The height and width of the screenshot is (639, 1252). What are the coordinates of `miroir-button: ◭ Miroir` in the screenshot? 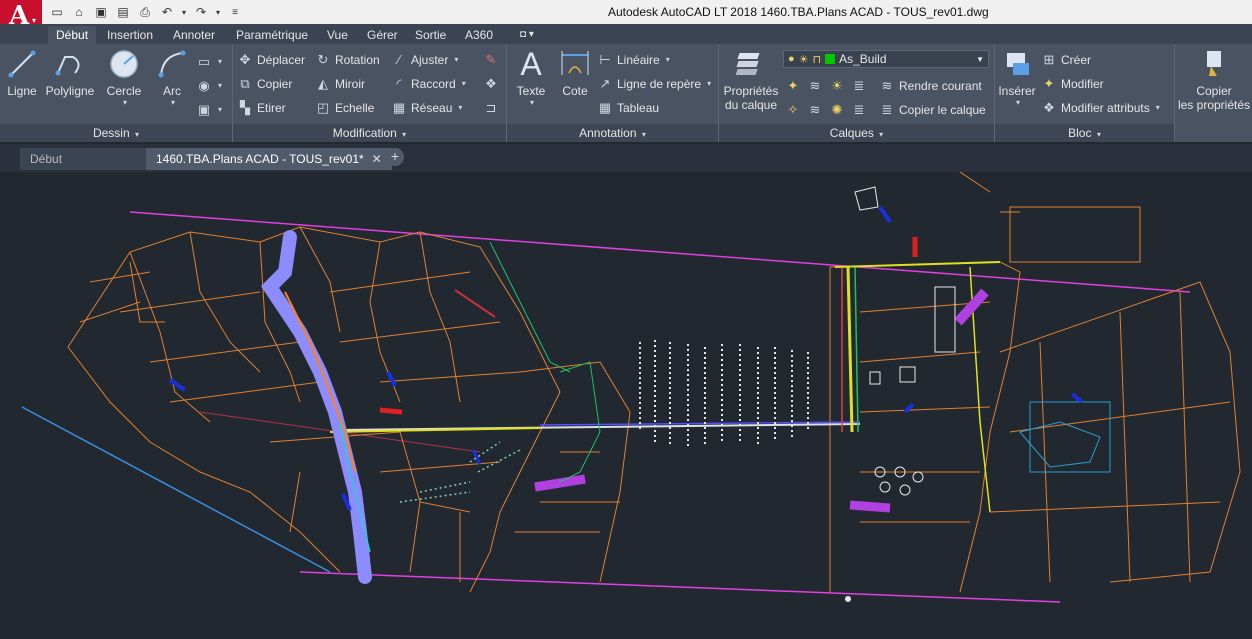 It's located at (340, 84).